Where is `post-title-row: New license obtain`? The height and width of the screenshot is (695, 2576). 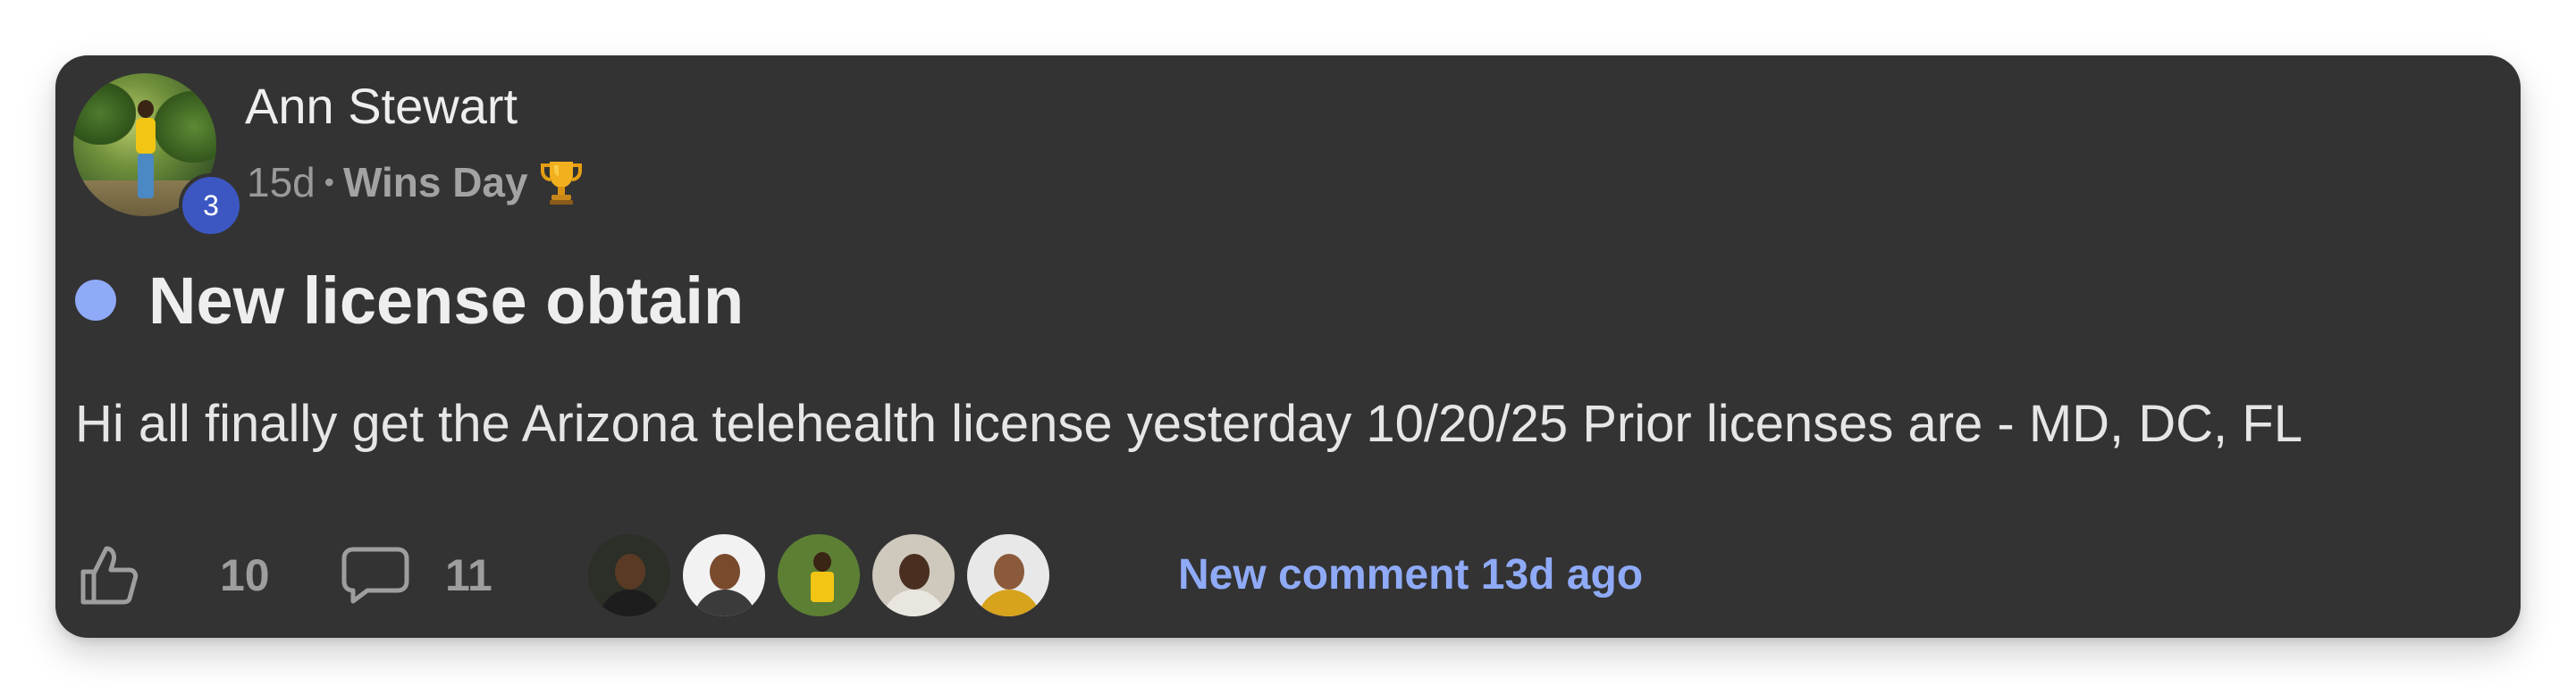 post-title-row: New license obtain is located at coordinates (409, 300).